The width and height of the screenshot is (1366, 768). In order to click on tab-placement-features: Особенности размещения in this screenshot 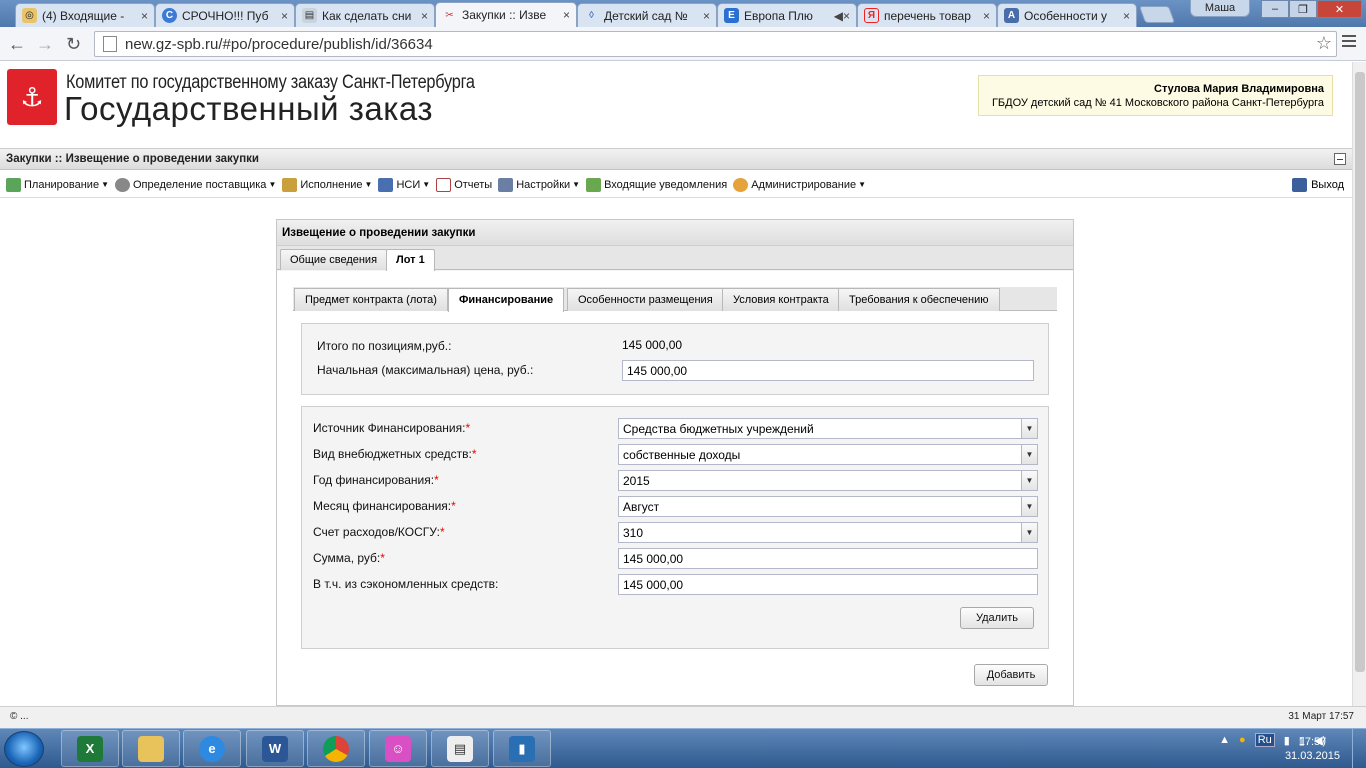, I will do `click(645, 299)`.